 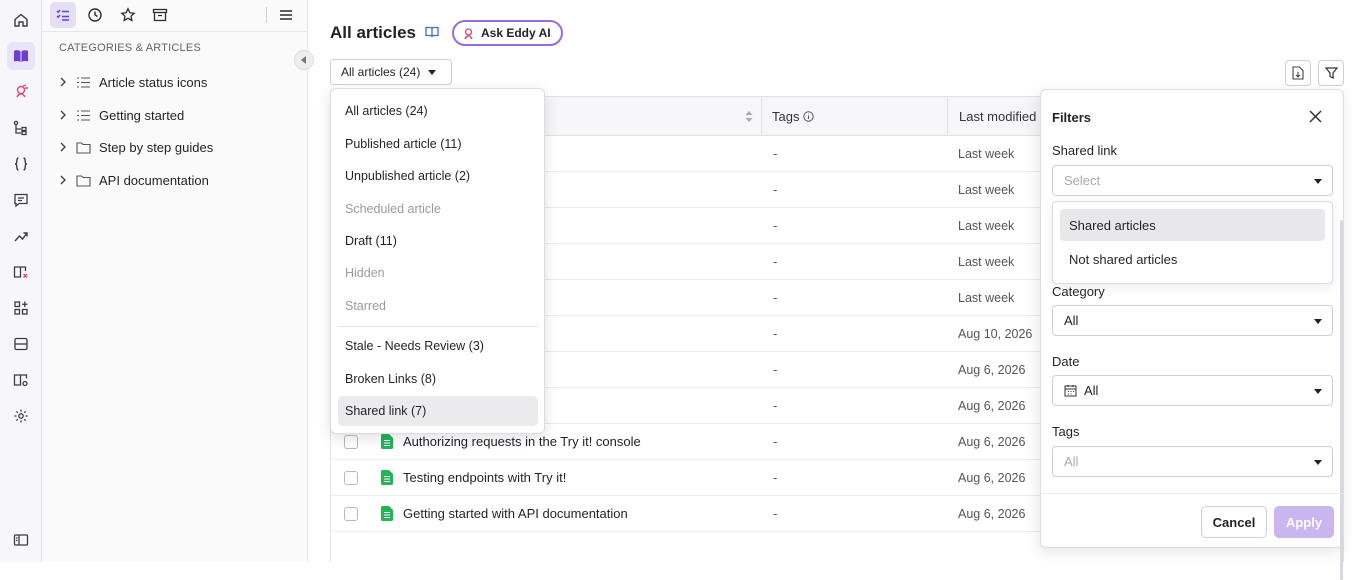 I want to click on book-open-icon, so click(x=432, y=33).